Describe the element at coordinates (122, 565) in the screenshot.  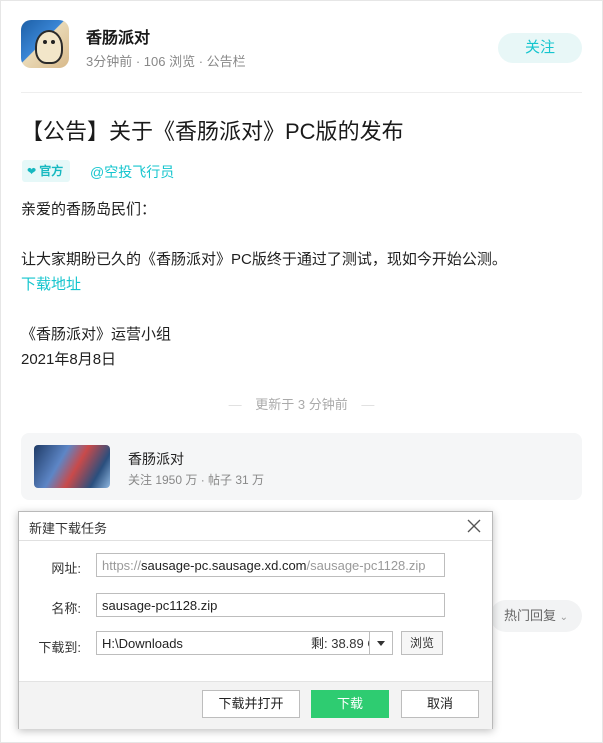
I see `url-prefix: https://` at that location.